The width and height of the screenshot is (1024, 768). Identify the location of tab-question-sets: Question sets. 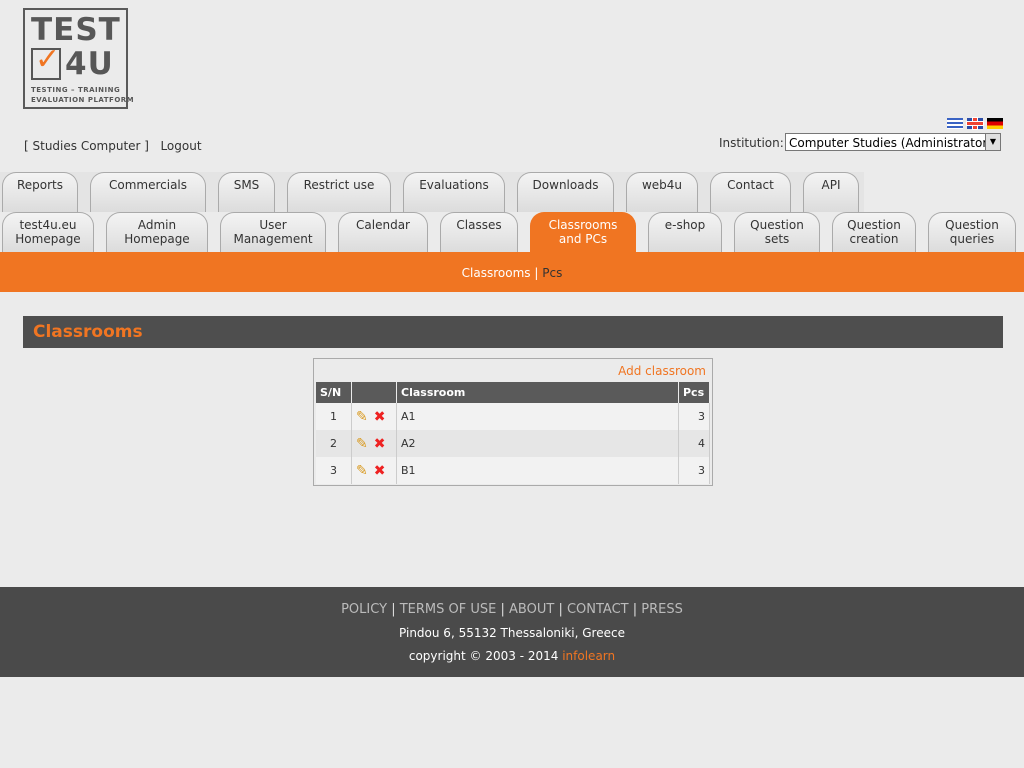
(777, 232).